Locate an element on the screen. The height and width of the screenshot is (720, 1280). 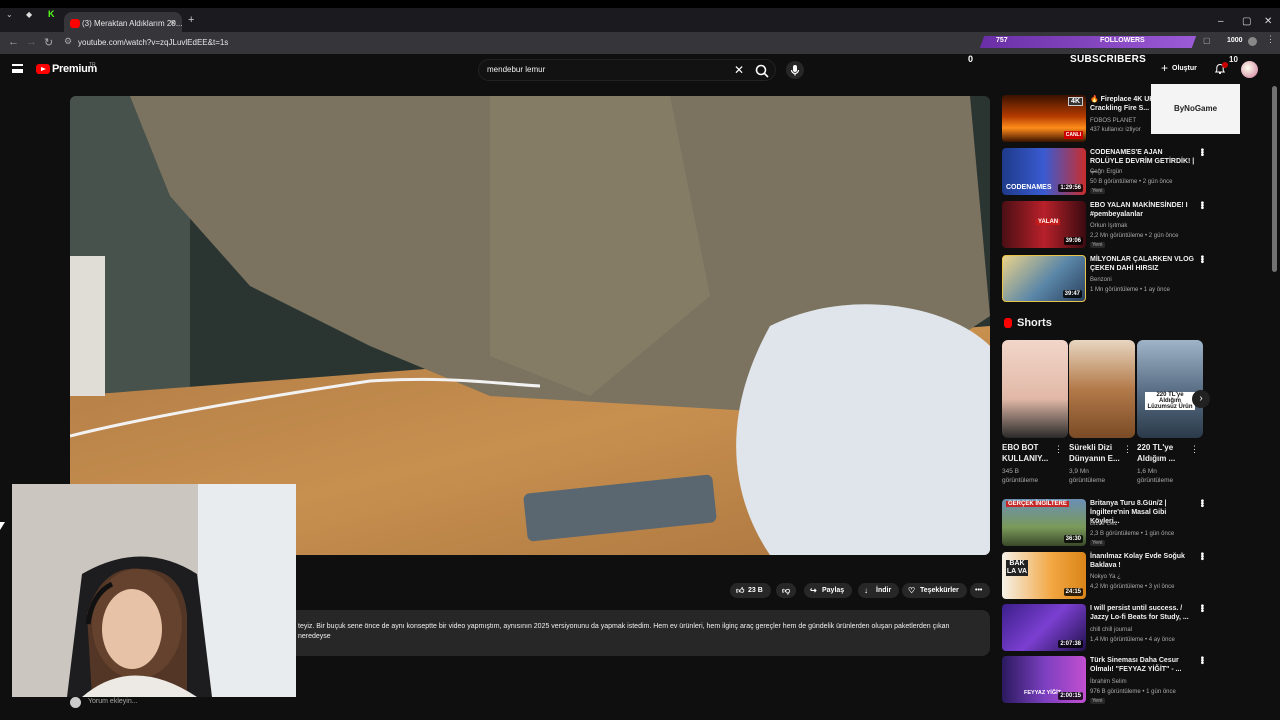
profile-icon is located at coordinates (1252, 41).